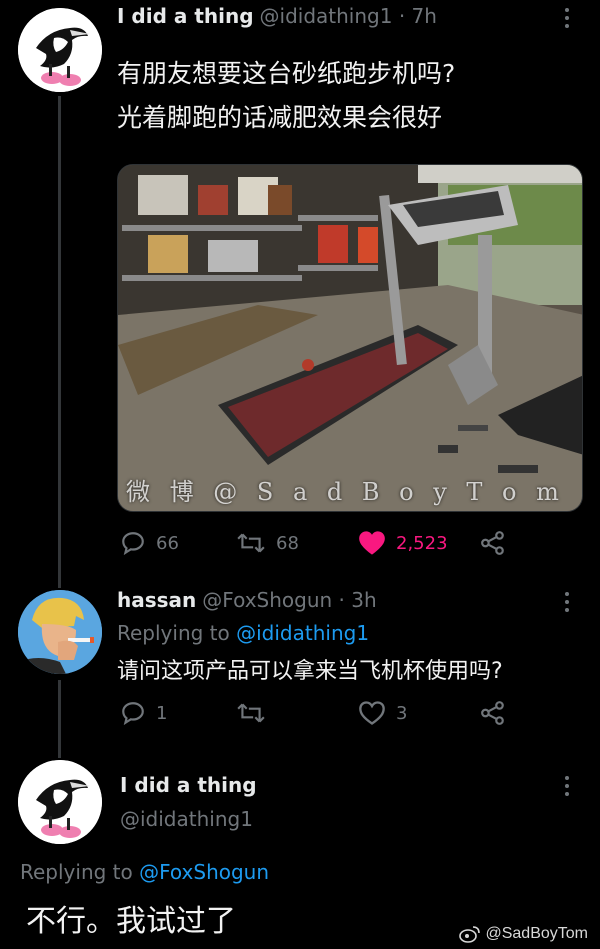 The width and height of the screenshot is (600, 949). What do you see at coordinates (162, 713) in the screenshot?
I see `reply-count: 1` at bounding box center [162, 713].